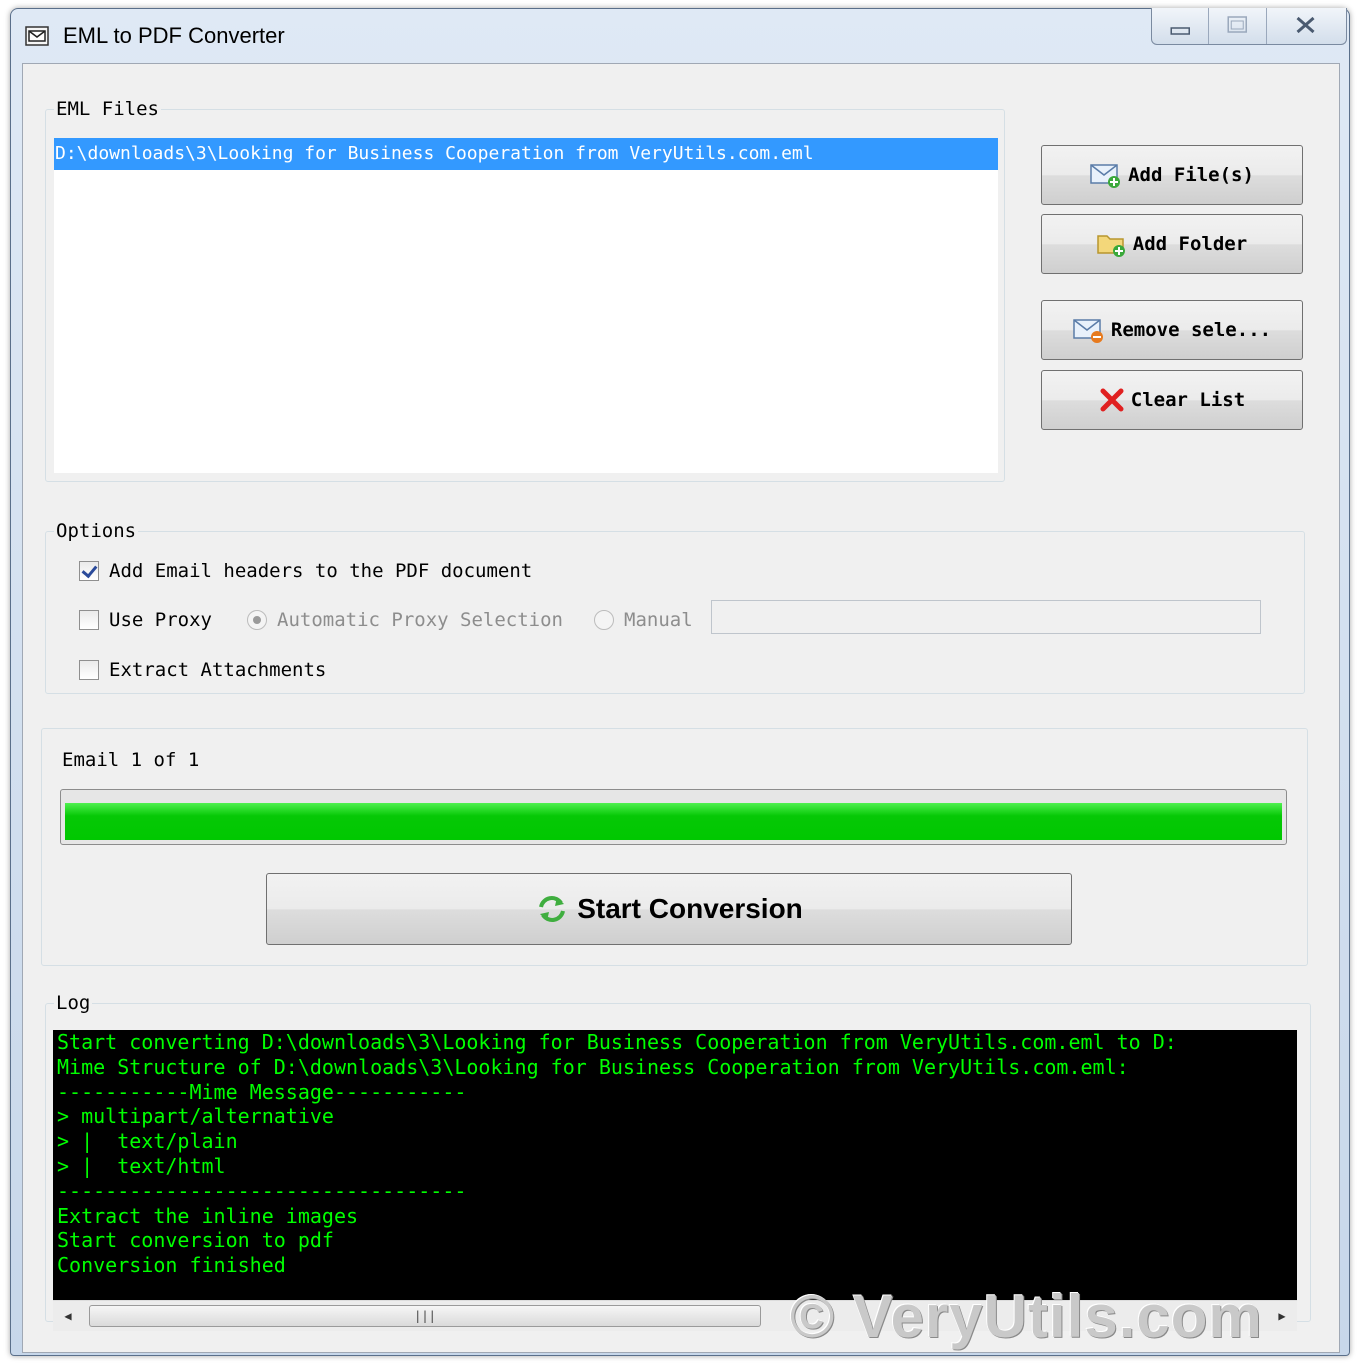 This screenshot has width=1370, height=1363. I want to click on proxy-auto-radio, so click(257, 620).